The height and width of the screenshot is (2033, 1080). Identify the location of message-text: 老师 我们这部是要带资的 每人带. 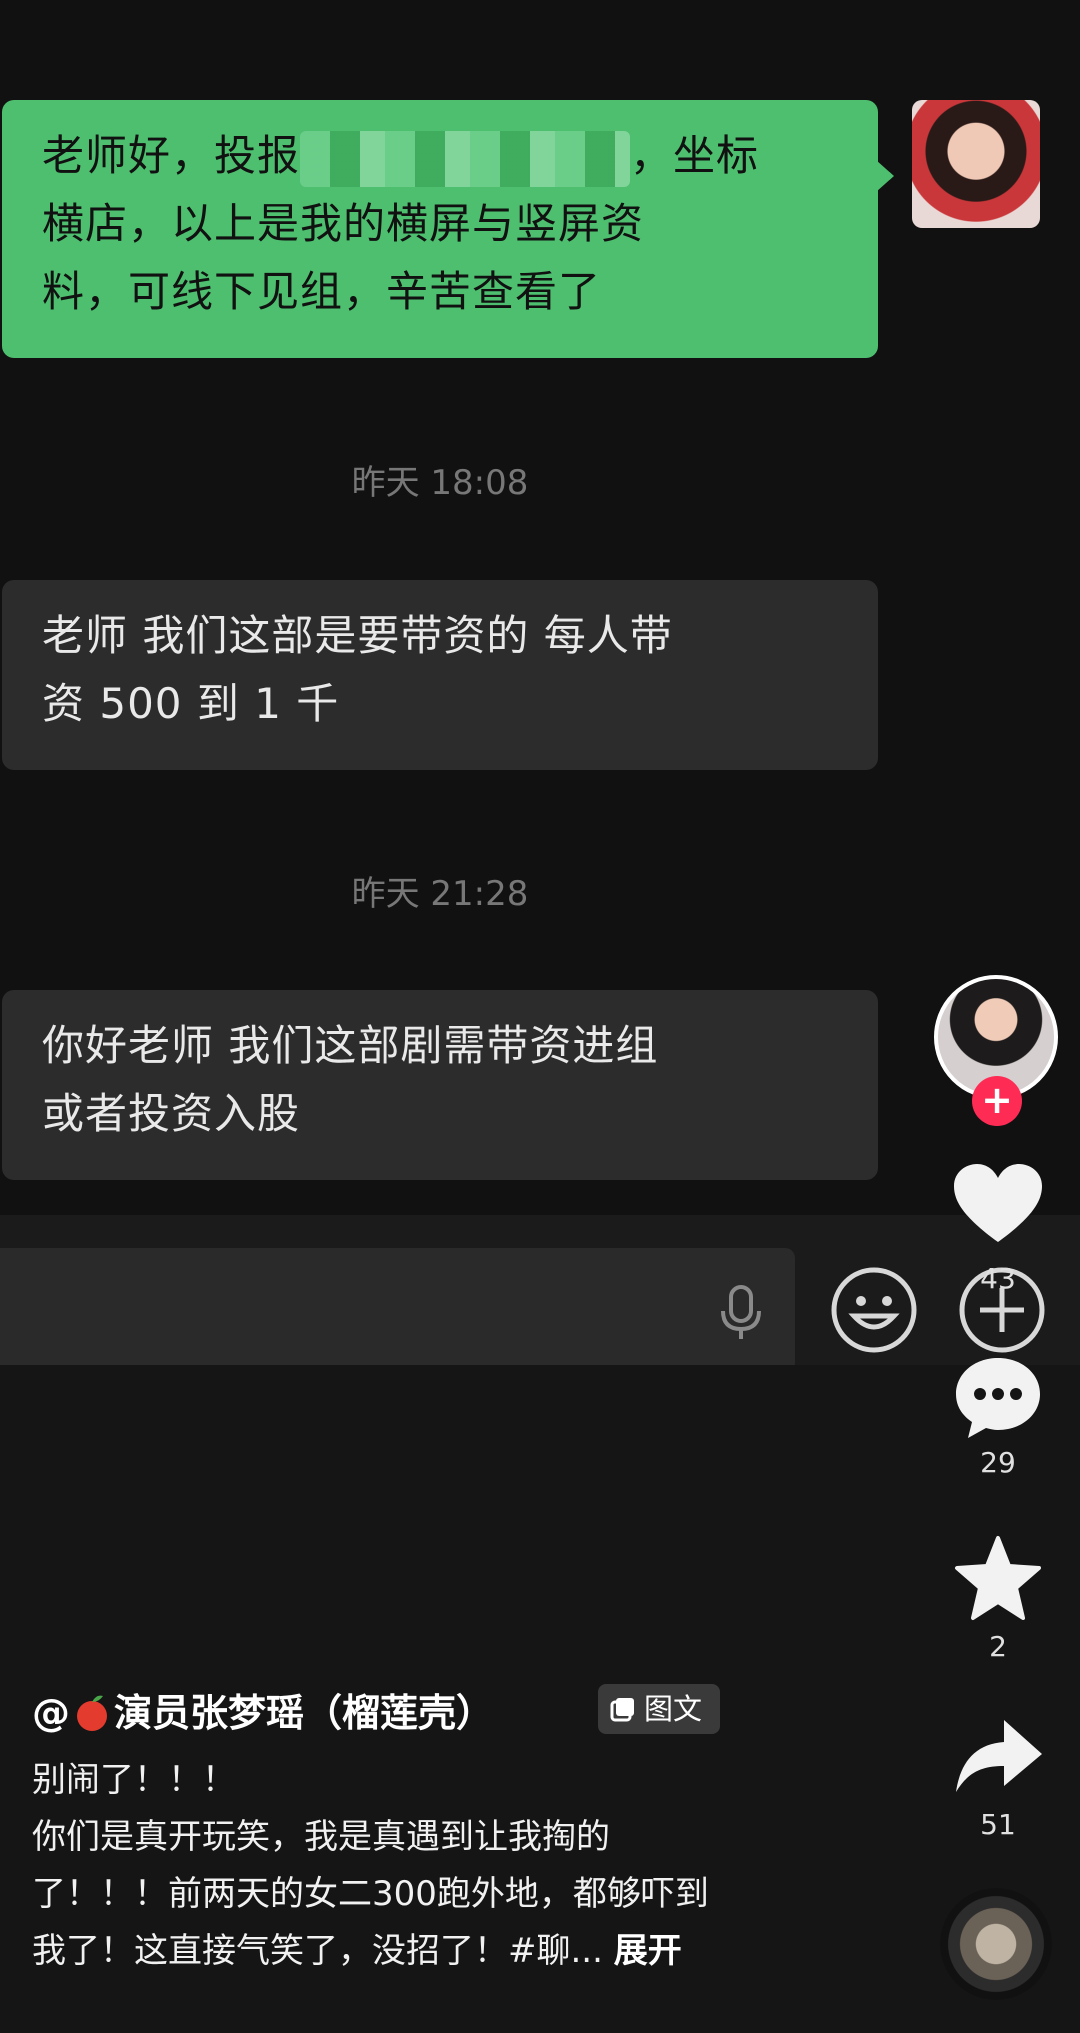
(357, 635).